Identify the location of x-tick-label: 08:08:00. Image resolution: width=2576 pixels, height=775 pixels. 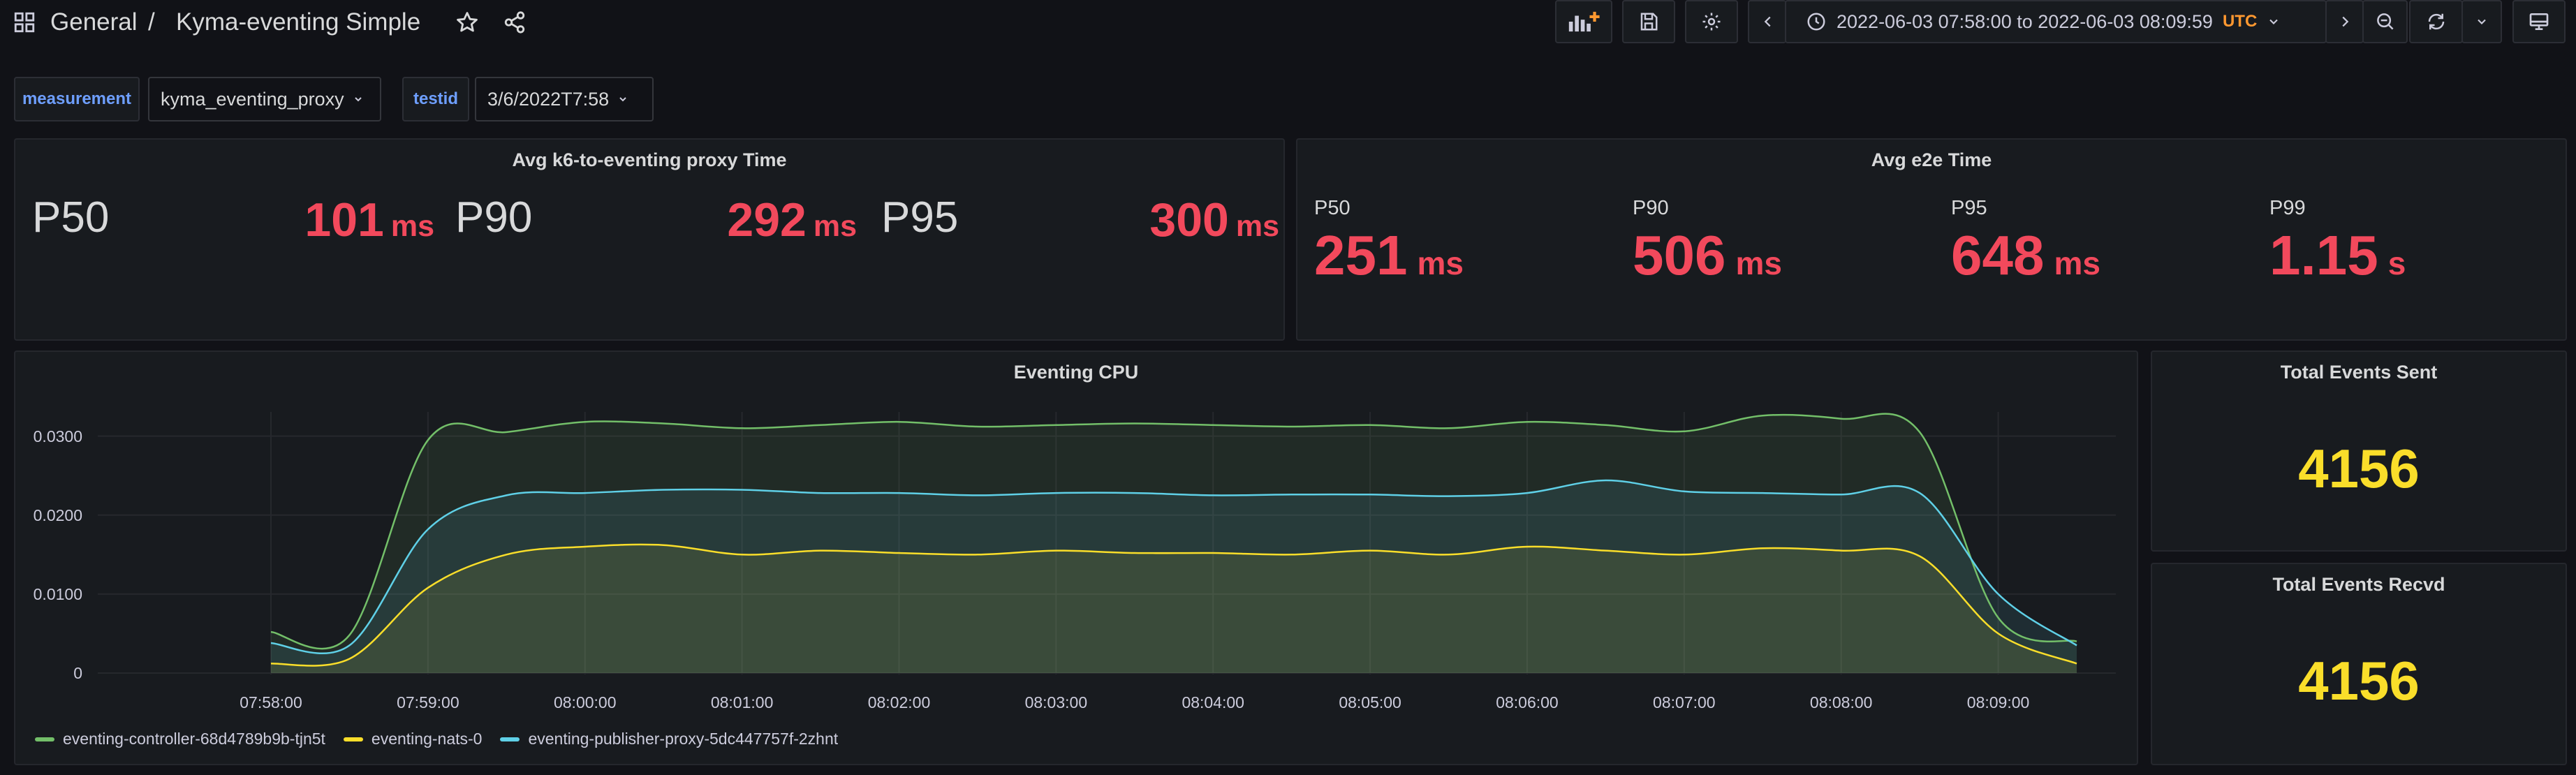
(1841, 702).